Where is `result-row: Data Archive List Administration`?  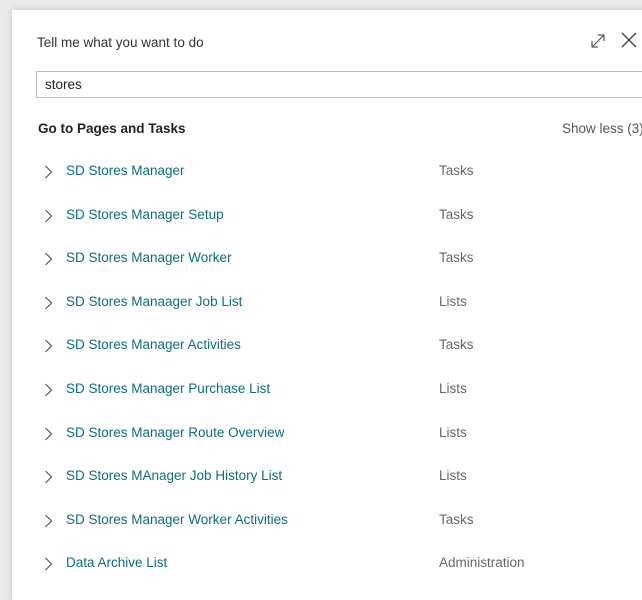
result-row: Data Archive List Administration is located at coordinates (327, 564).